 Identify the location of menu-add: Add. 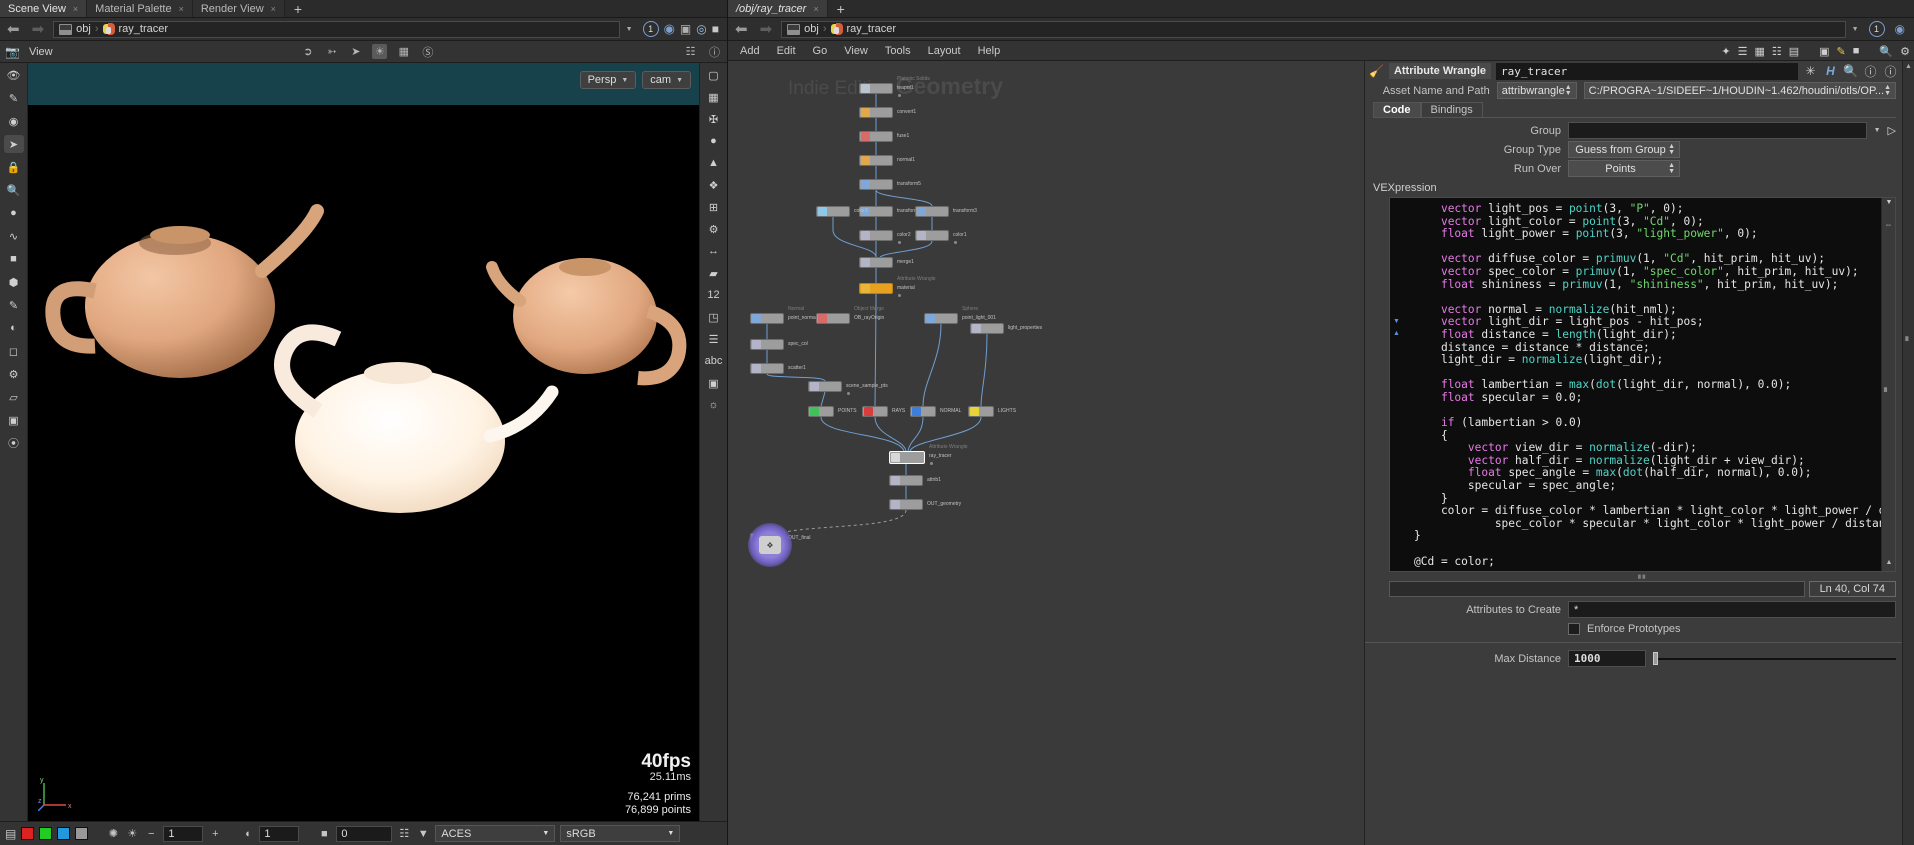
(750, 51).